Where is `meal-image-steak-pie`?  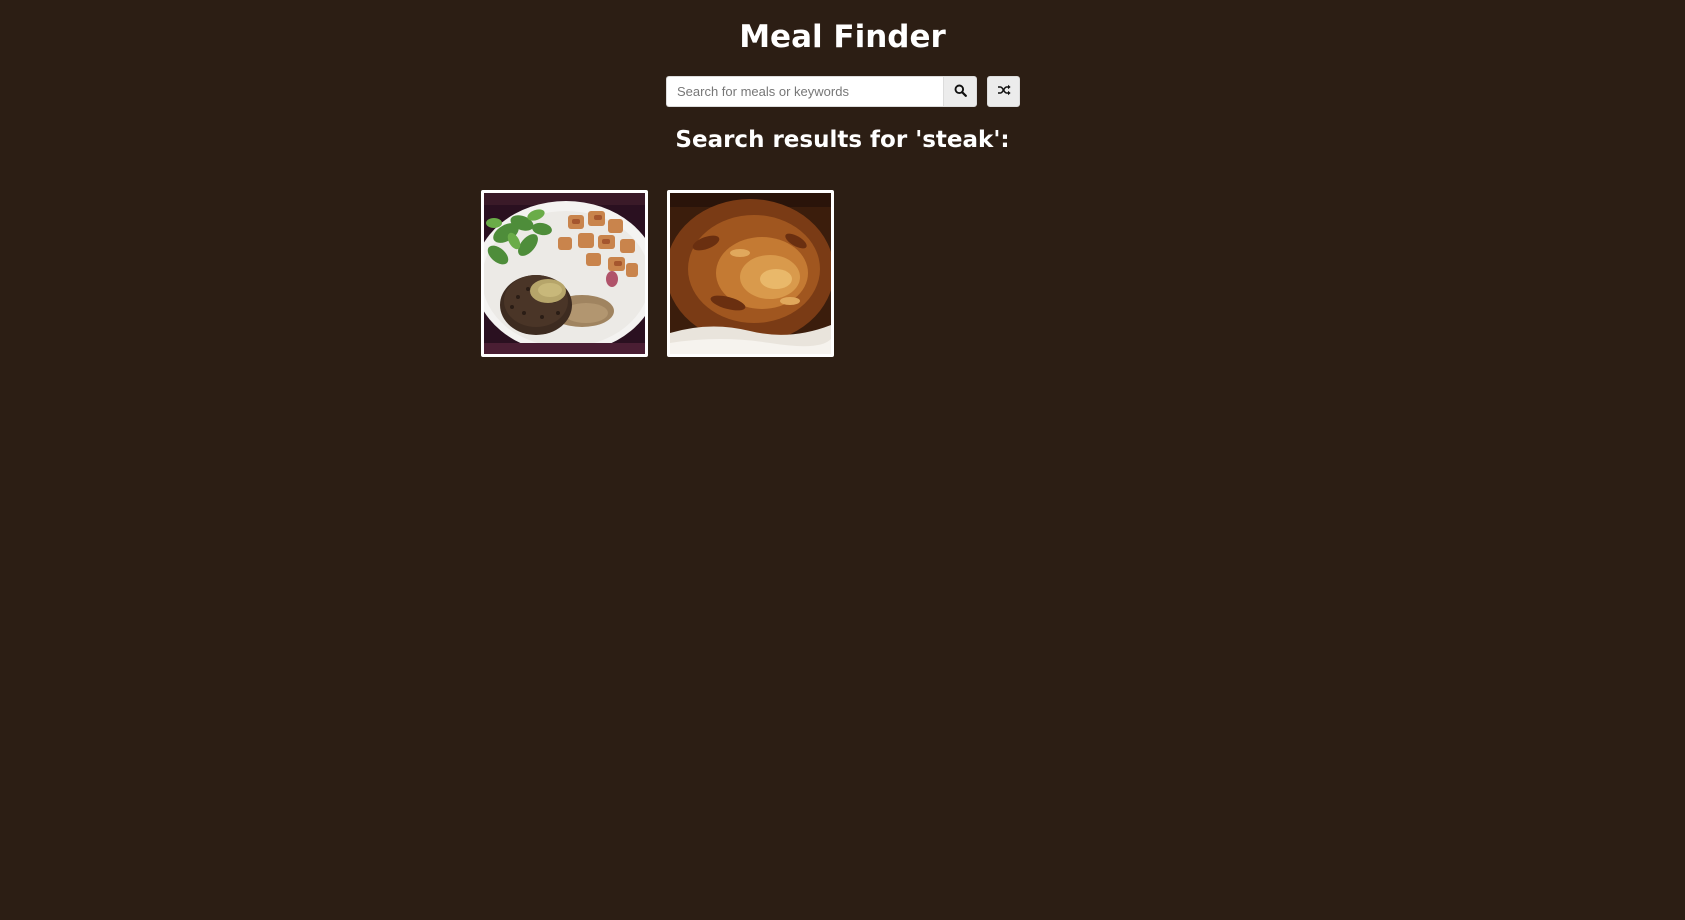 meal-image-steak-pie is located at coordinates (750, 273).